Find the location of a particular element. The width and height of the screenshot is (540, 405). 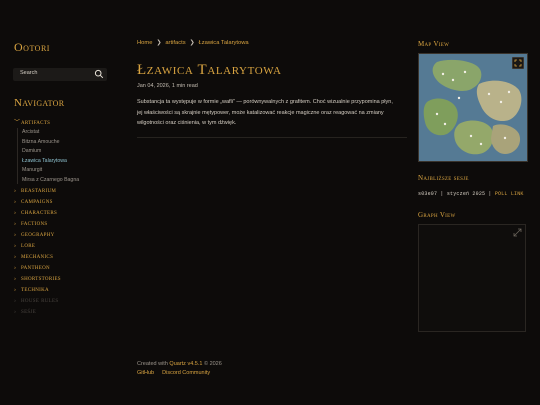

discord-link: Discord Community is located at coordinates (186, 373).